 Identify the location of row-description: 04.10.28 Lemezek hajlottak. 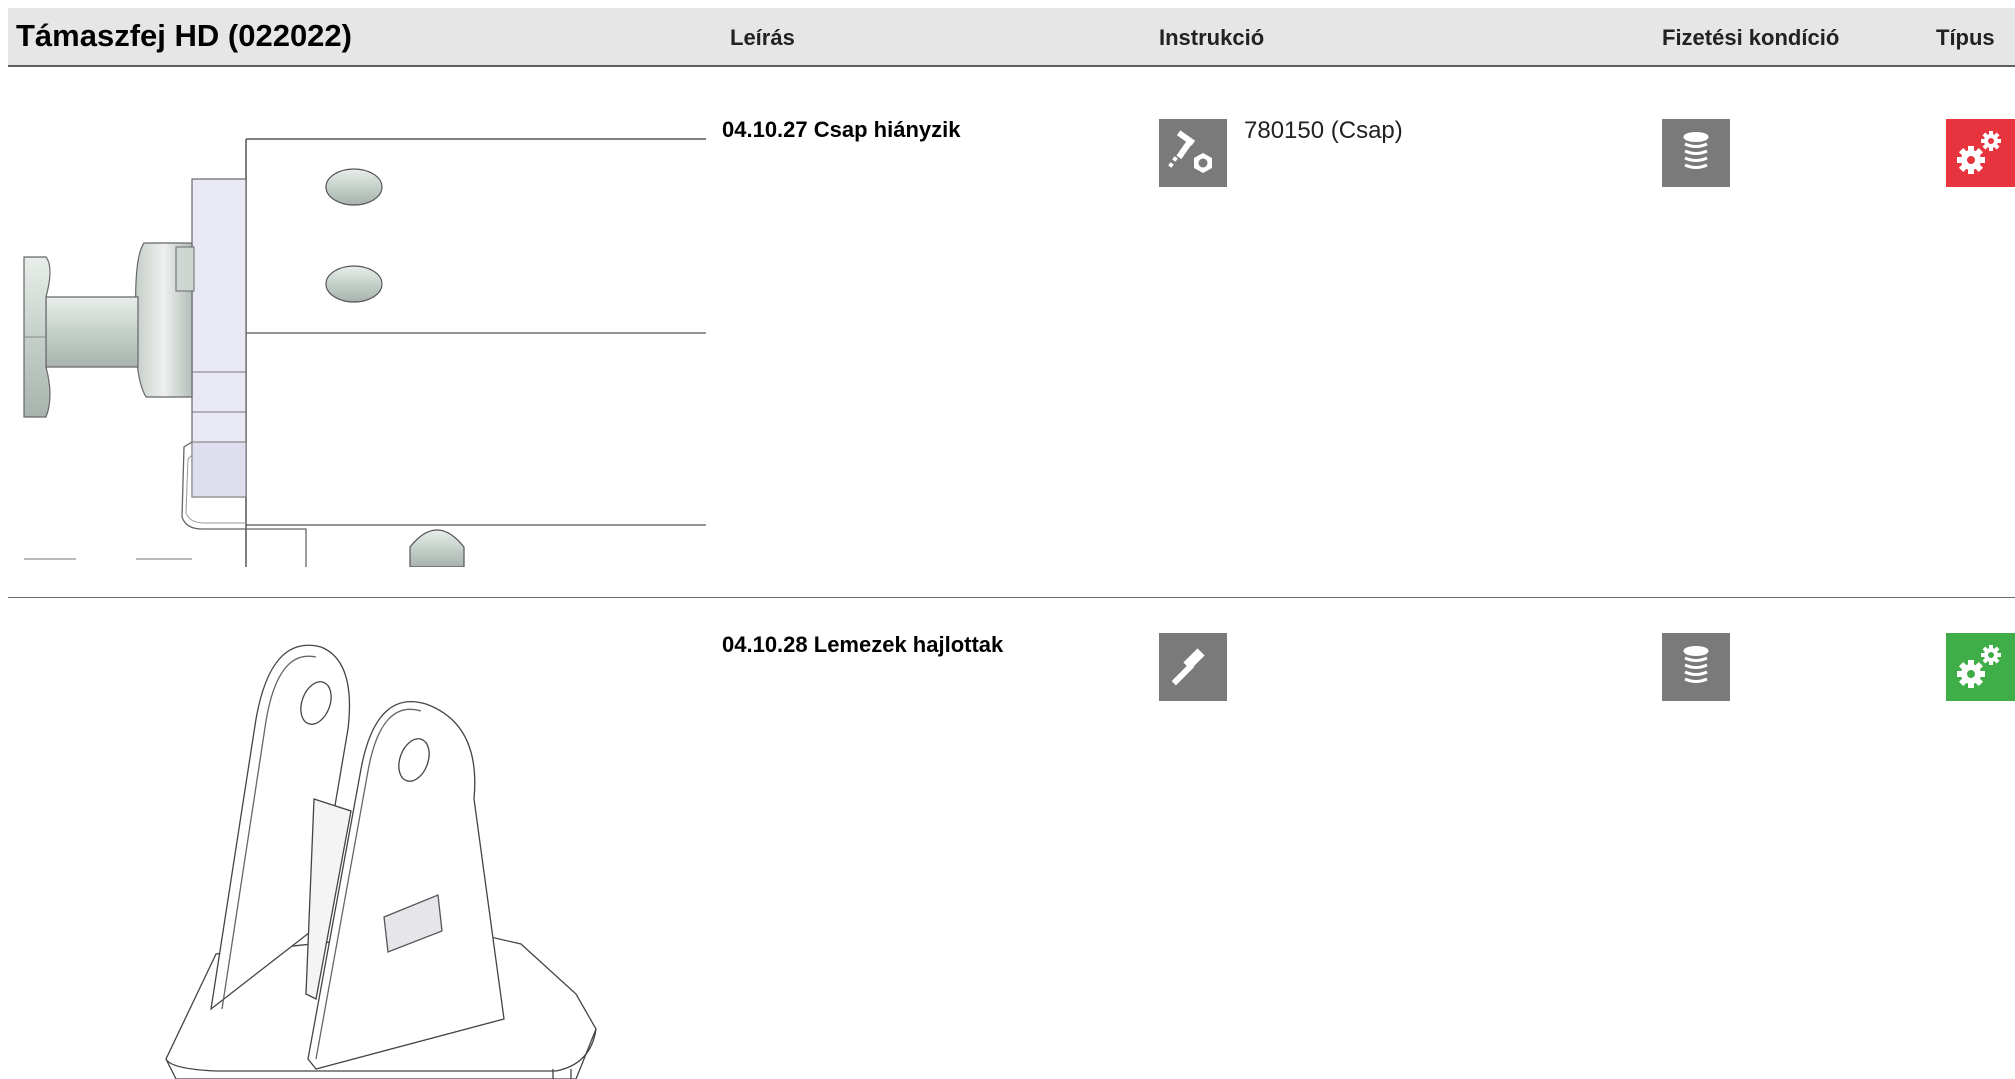
(863, 644).